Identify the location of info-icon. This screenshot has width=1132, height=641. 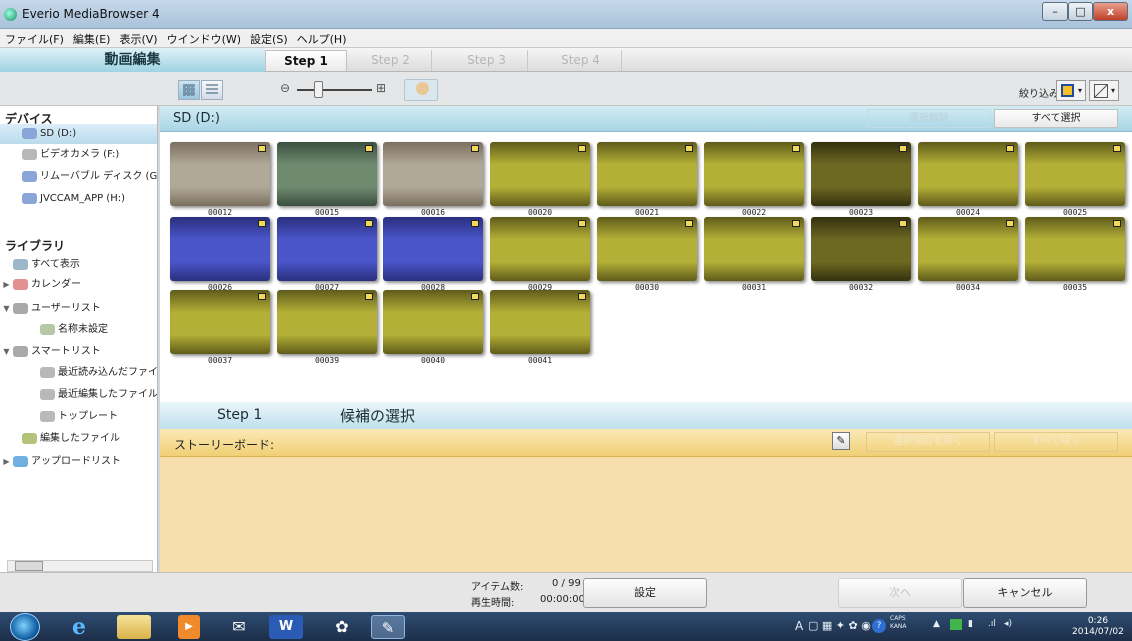
(422, 88).